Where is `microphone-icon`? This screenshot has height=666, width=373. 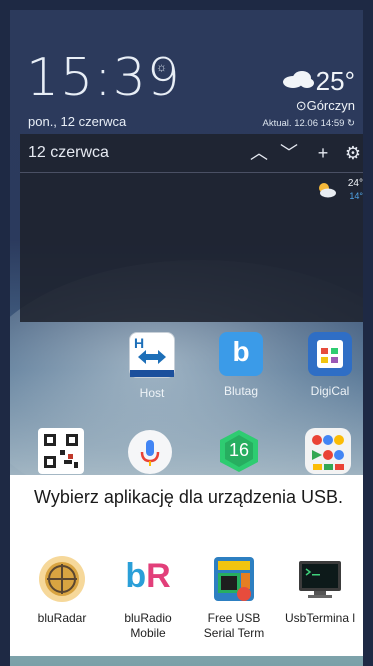
microphone-icon is located at coordinates (150, 453).